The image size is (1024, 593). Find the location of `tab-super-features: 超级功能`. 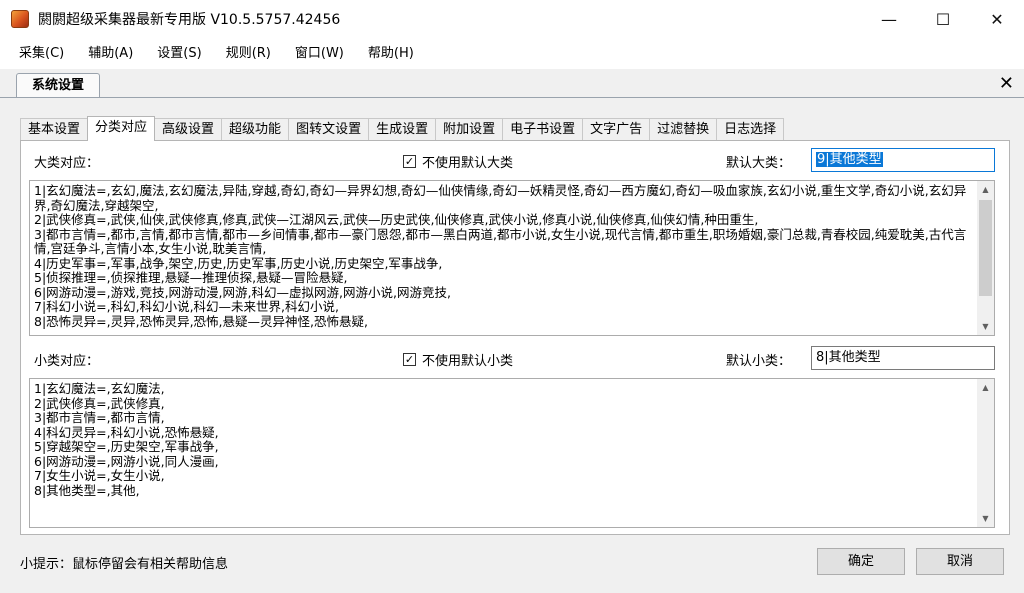

tab-super-features: 超级功能 is located at coordinates (255, 129).